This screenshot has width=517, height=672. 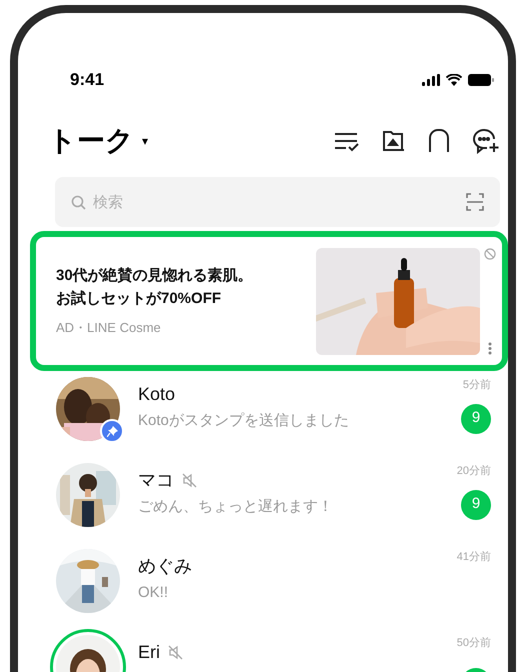 What do you see at coordinates (490, 348) in the screenshot?
I see `more-icon` at bounding box center [490, 348].